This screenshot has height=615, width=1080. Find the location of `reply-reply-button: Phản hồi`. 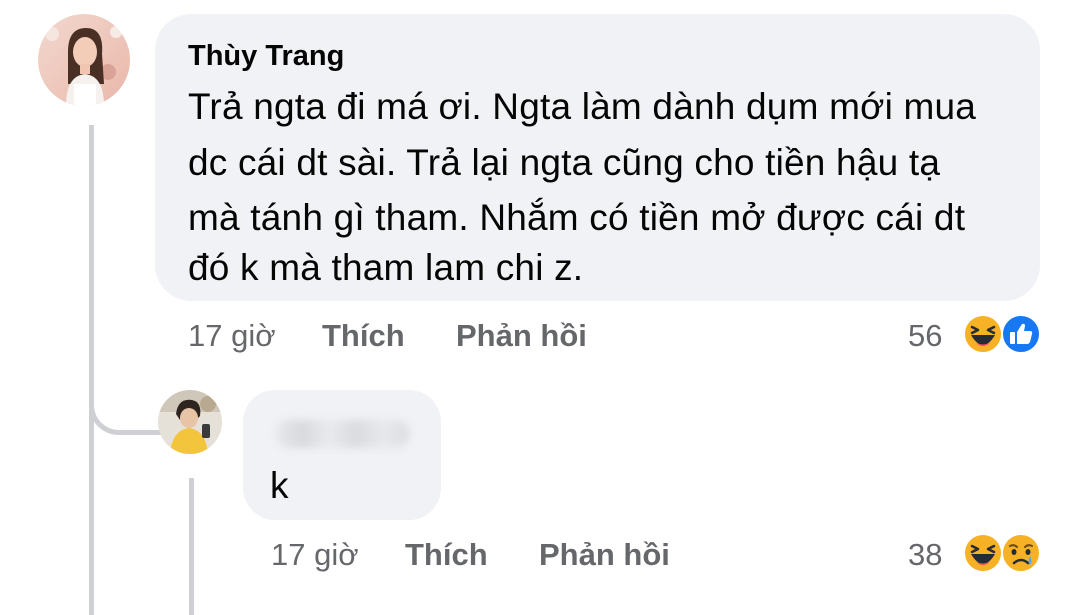

reply-reply-button: Phản hồi is located at coordinates (604, 555).